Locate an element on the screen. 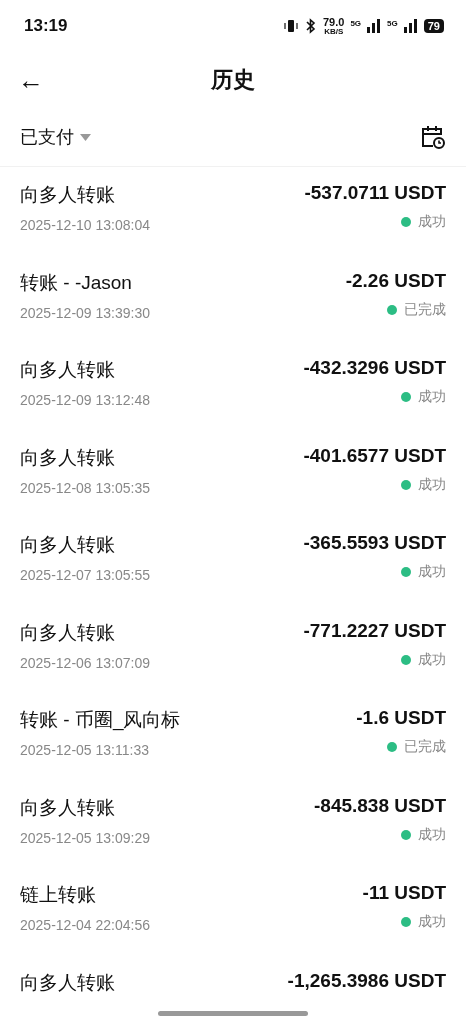 This screenshot has width=466, height=1024. transaction-amount: -1.6 USDT is located at coordinates (401, 718).